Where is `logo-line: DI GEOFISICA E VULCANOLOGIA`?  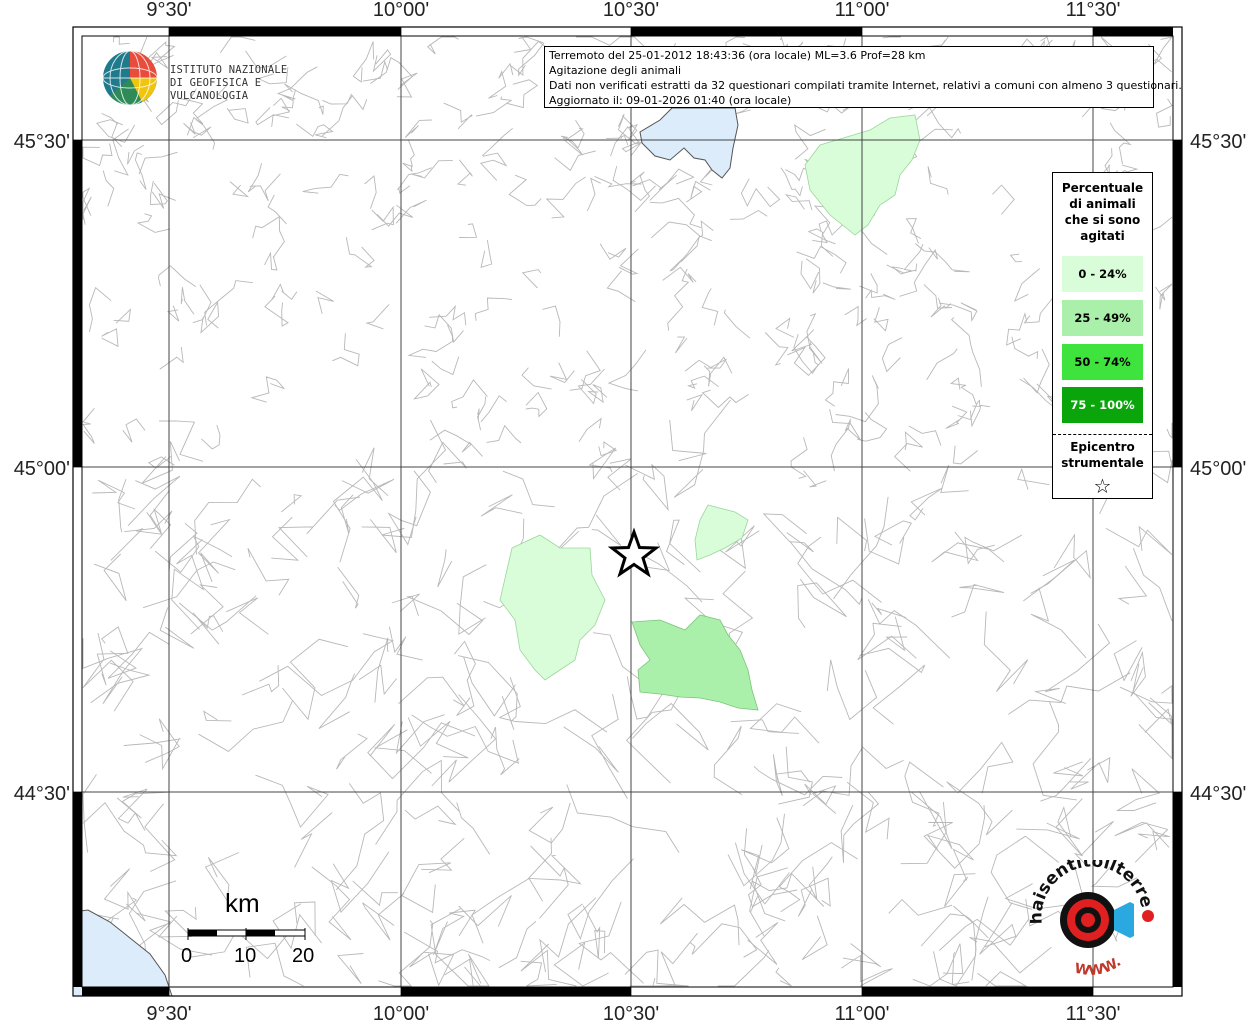 logo-line: DI GEOFISICA E VULCANOLOGIA is located at coordinates (216, 89).